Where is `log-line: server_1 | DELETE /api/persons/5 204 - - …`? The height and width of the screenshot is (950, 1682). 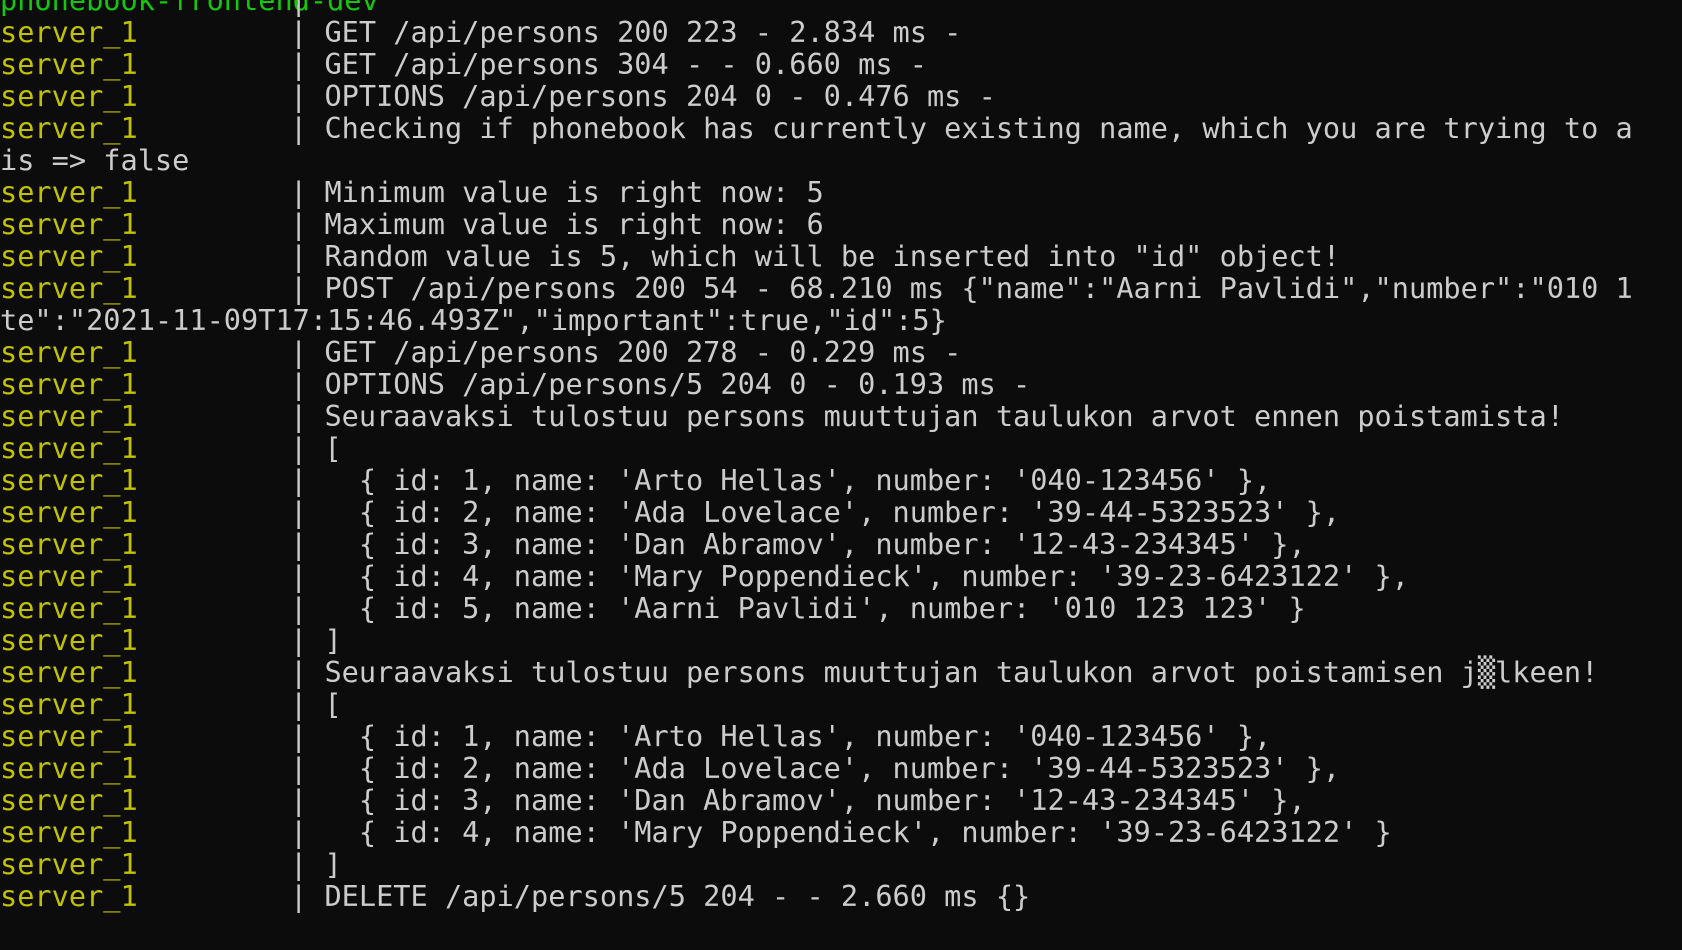 log-line: server_1 | DELETE /api/persons/5 204 - - … is located at coordinates (841, 896).